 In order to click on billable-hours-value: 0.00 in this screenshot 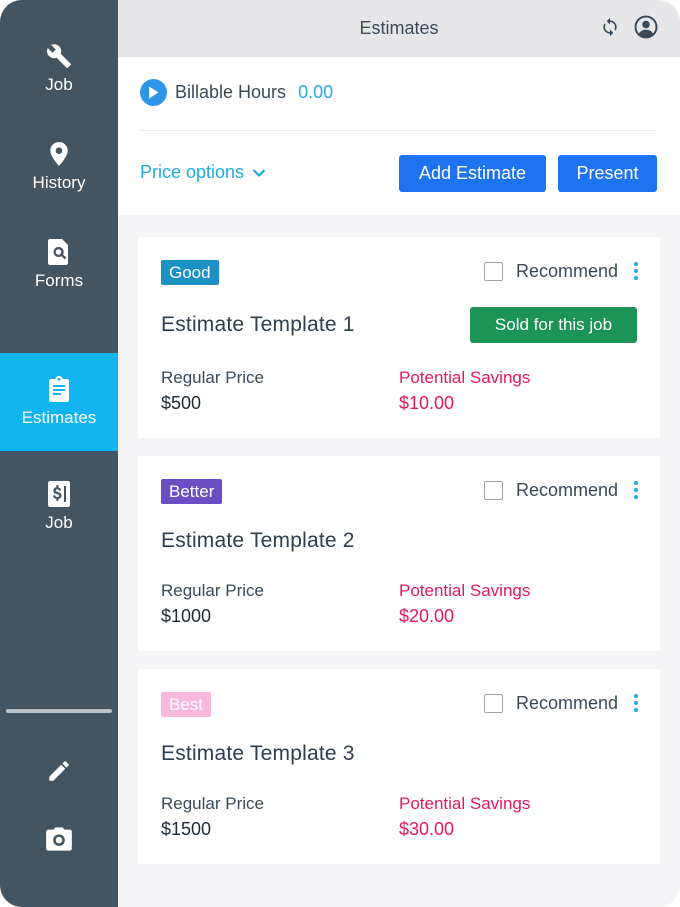, I will do `click(316, 92)`.